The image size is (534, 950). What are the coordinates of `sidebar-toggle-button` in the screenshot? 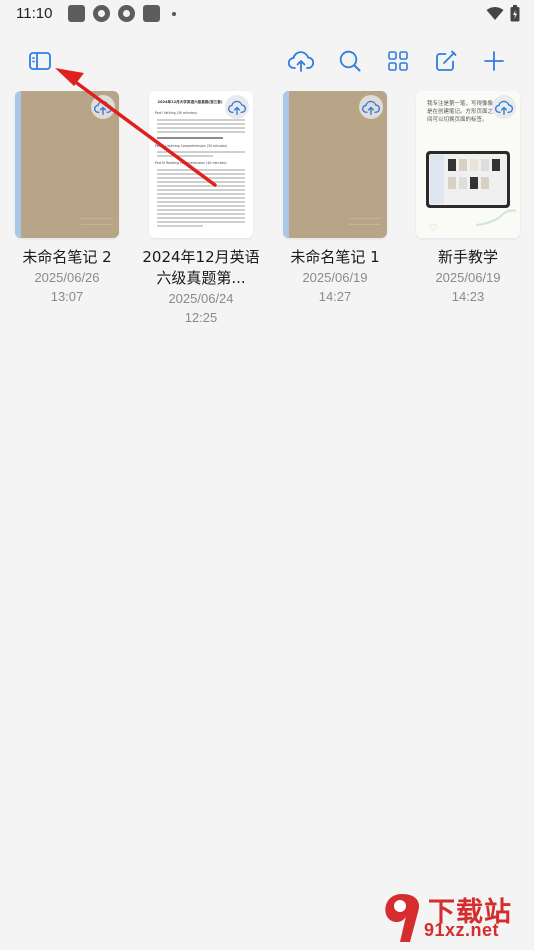 It's located at (40, 61).